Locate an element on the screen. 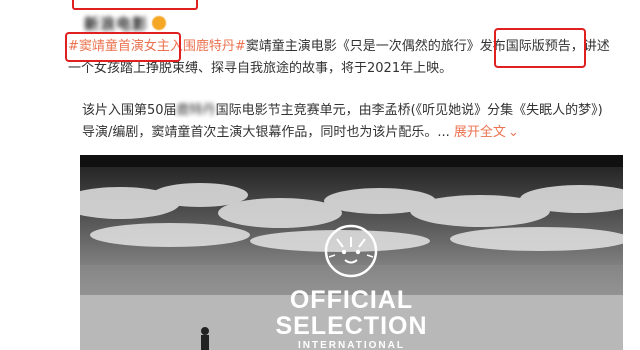  expand-label: 展开全文 is located at coordinates (479, 132).